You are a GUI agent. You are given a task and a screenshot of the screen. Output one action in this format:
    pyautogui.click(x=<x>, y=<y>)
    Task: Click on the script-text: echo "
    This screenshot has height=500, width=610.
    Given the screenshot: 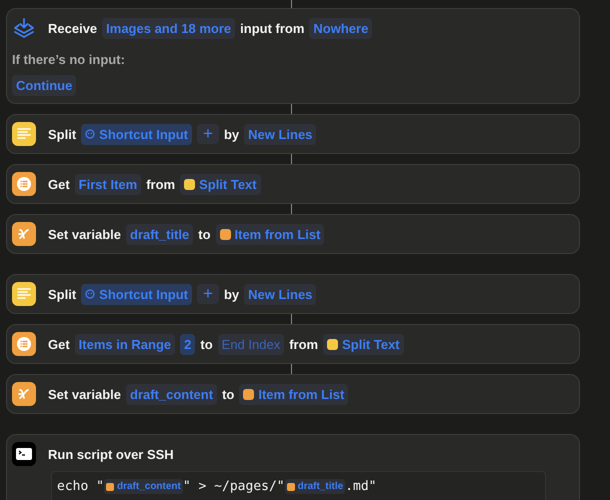 What is the action you would take?
    pyautogui.click(x=80, y=486)
    